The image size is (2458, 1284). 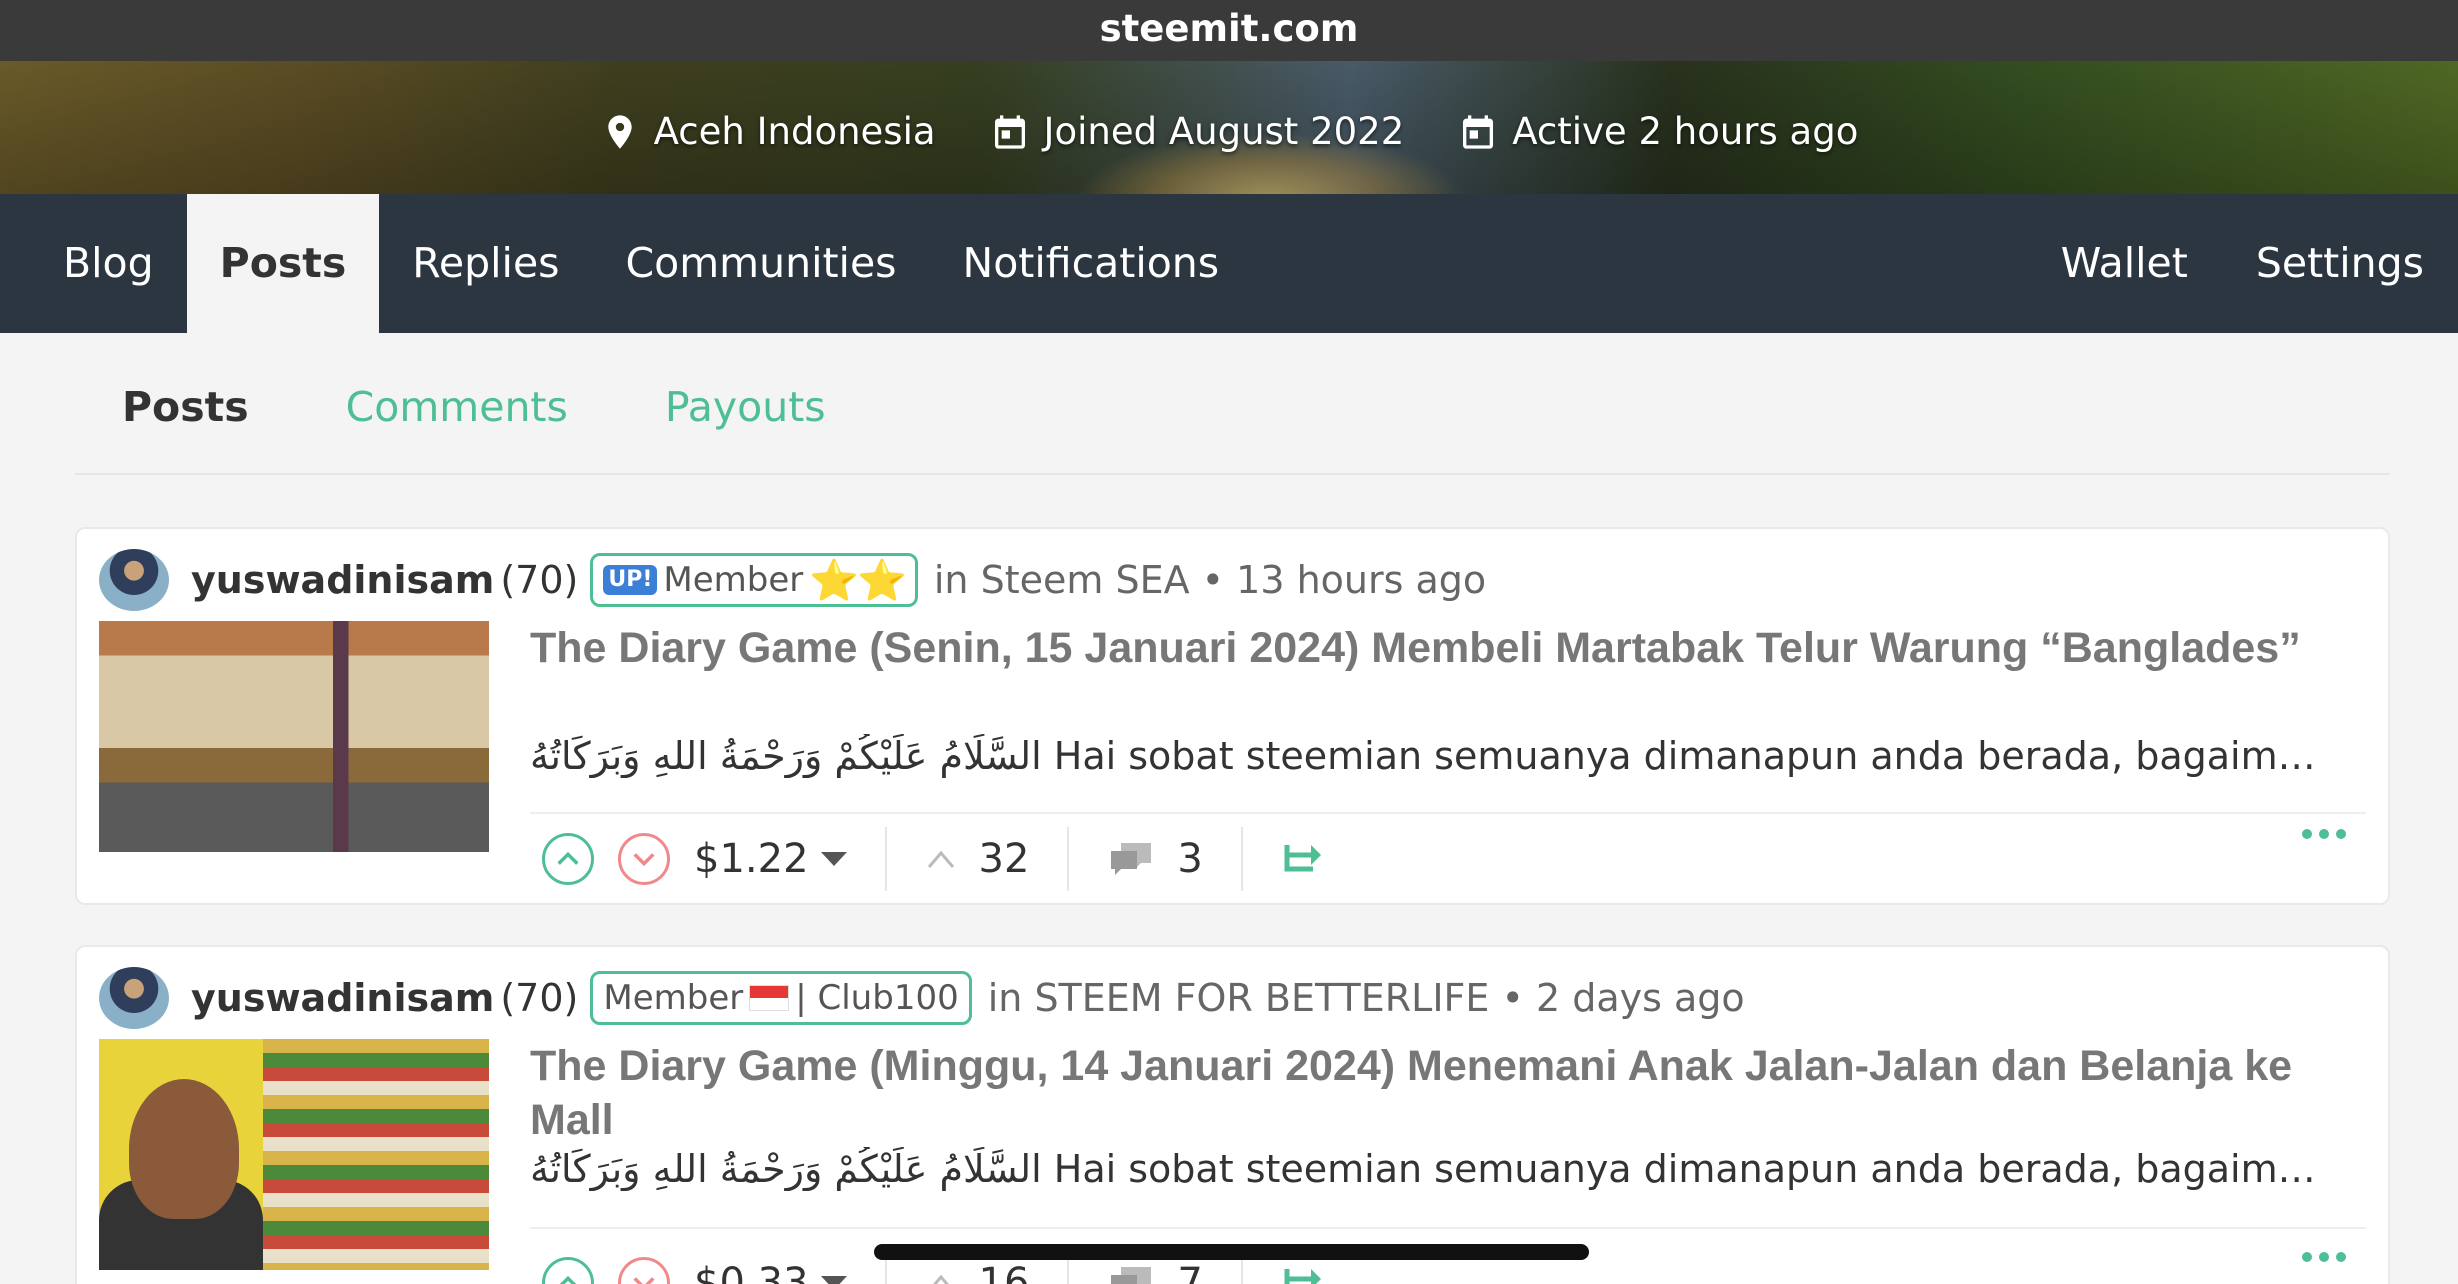 I want to click on profile-location: Aceh Indonesia, so click(x=768, y=131).